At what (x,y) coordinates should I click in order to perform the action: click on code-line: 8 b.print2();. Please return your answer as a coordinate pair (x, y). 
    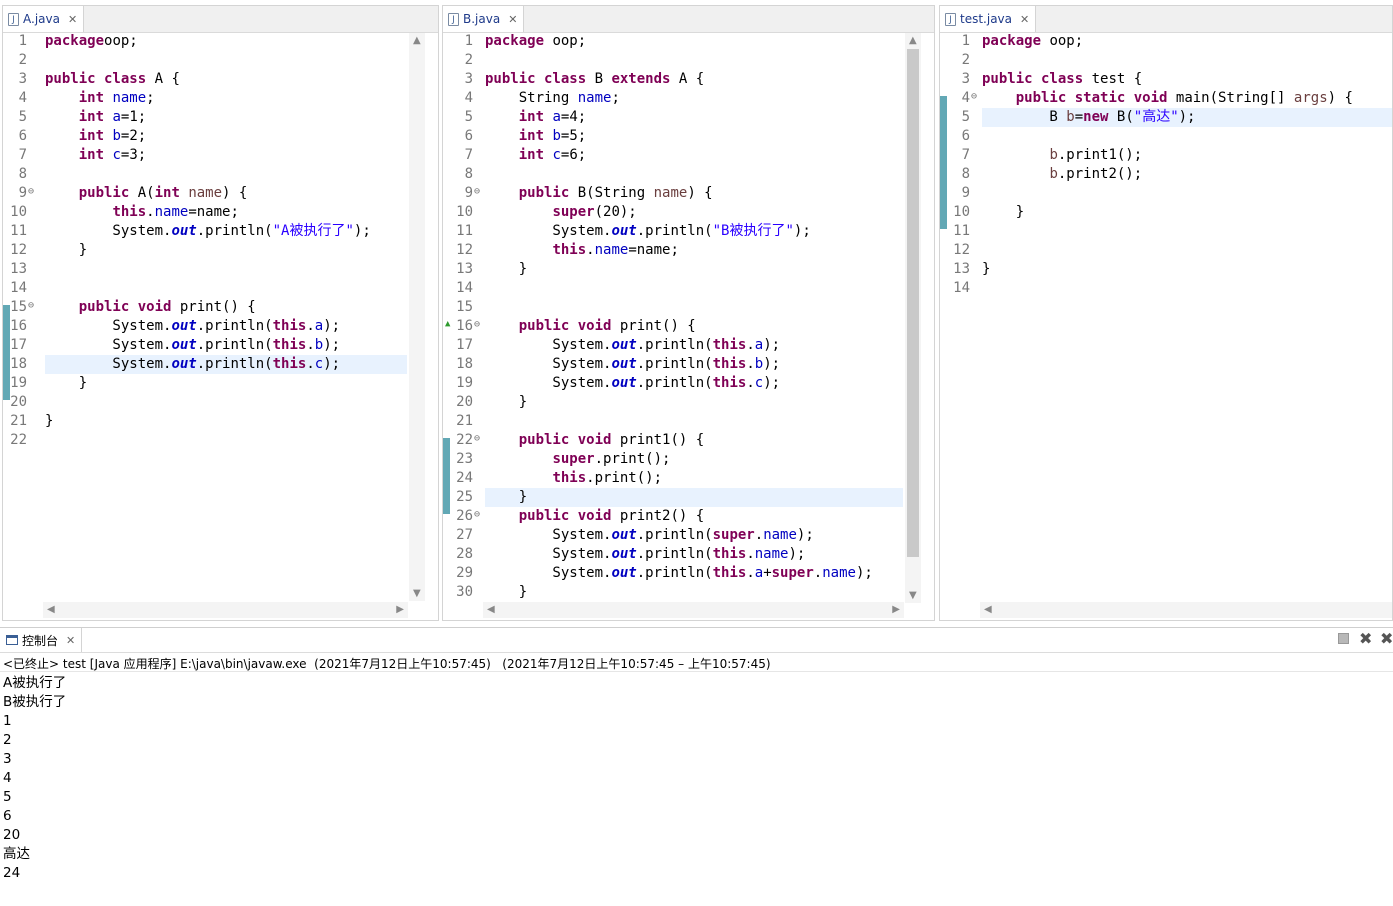
    Looking at the image, I should click on (1166, 174).